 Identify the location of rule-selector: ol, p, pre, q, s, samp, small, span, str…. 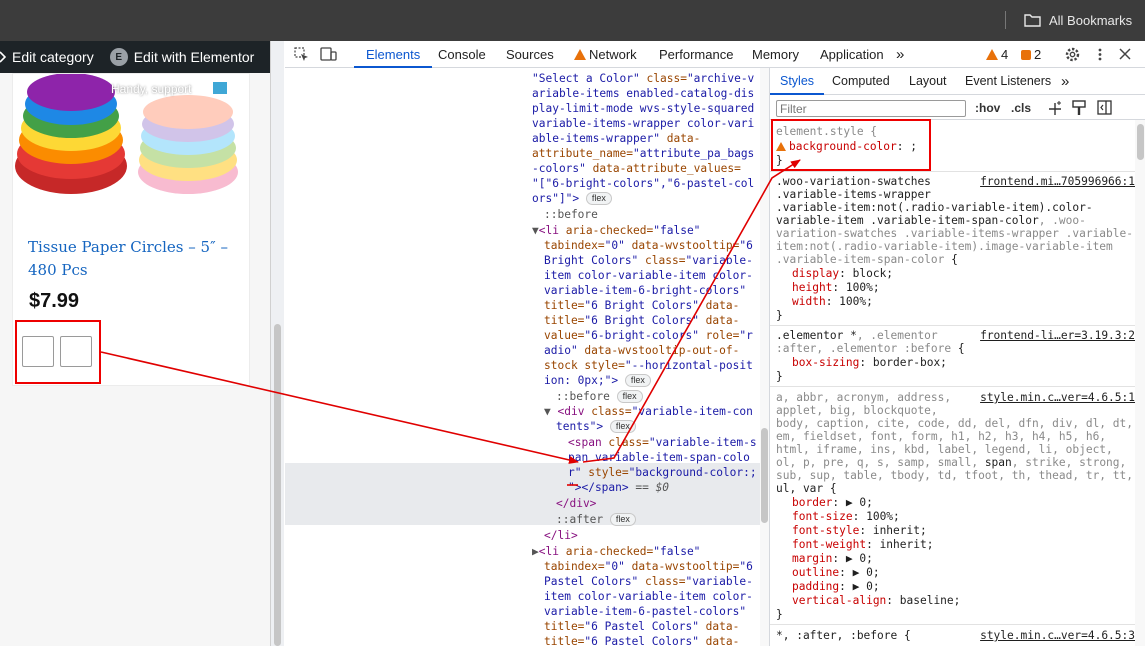
(951, 463).